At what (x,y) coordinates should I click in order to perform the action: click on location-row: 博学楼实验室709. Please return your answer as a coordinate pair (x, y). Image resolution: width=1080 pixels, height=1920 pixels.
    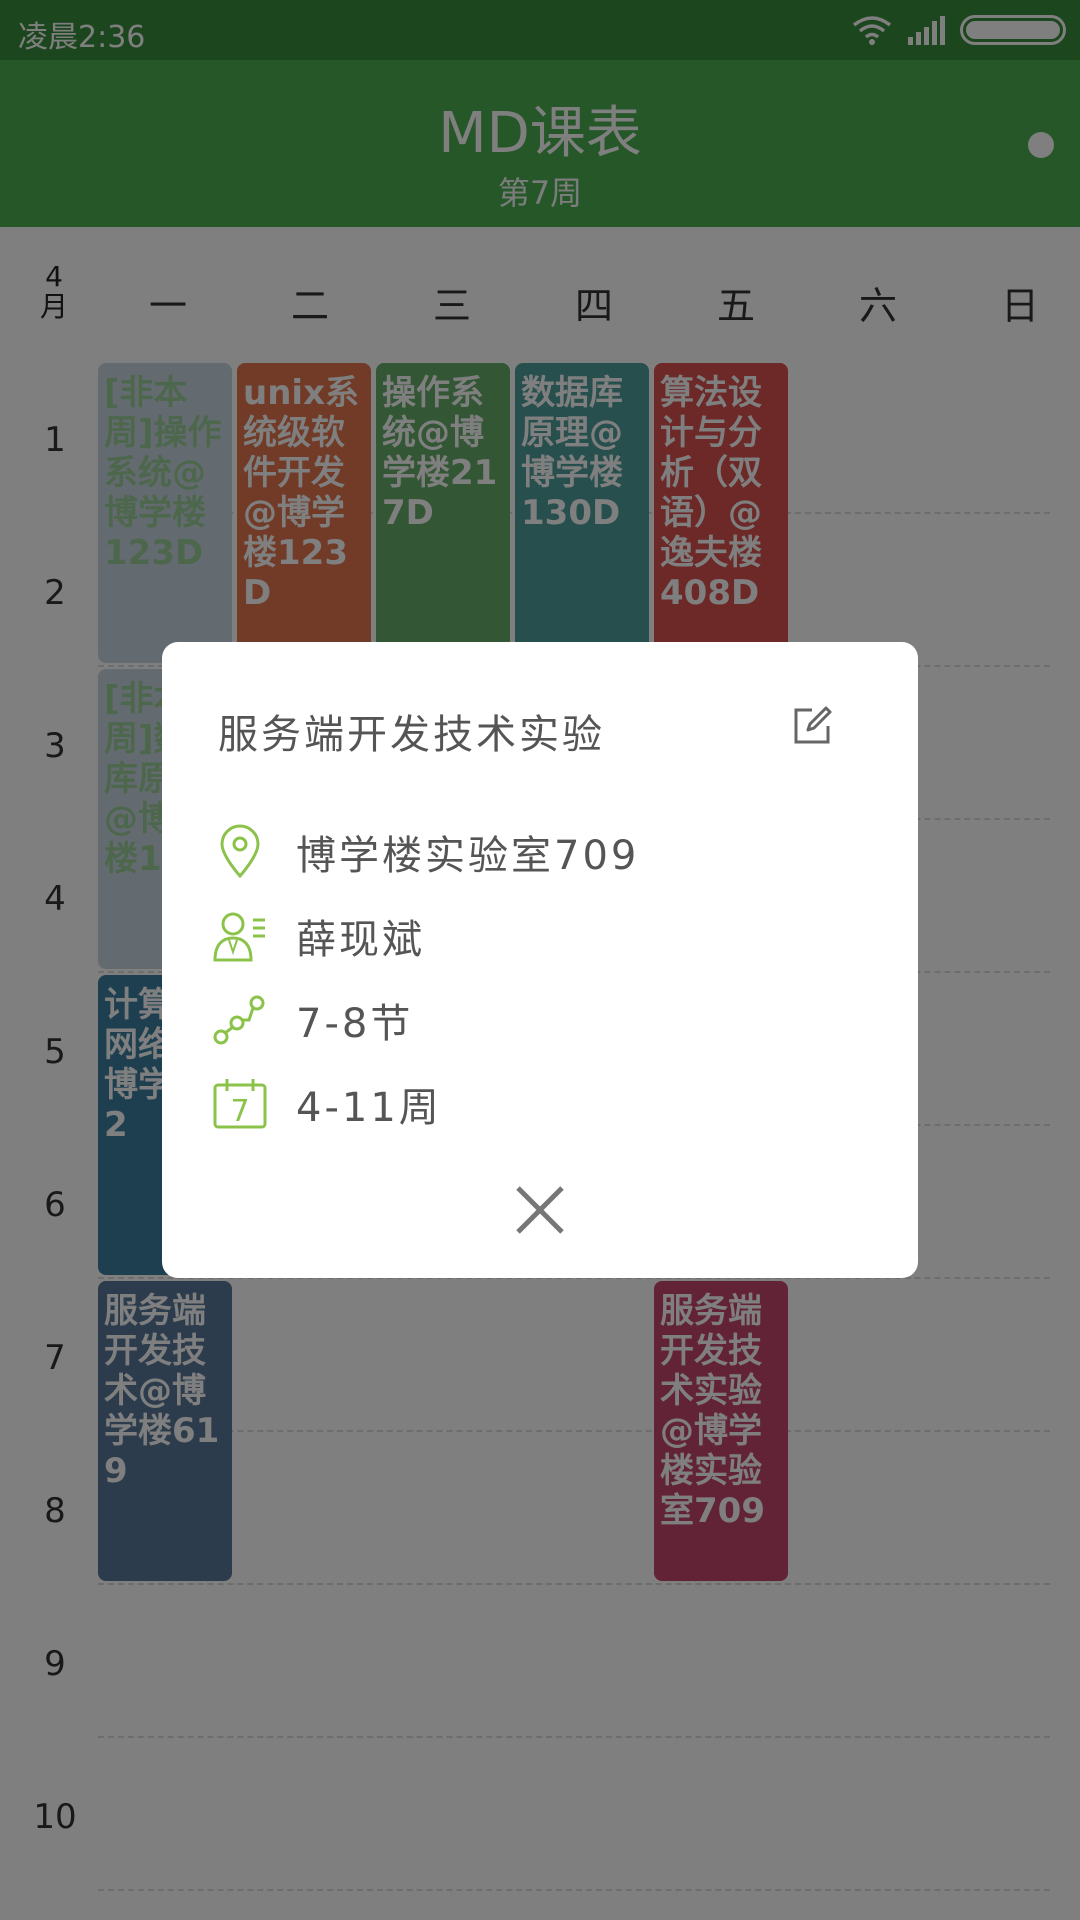
    Looking at the image, I should click on (425, 852).